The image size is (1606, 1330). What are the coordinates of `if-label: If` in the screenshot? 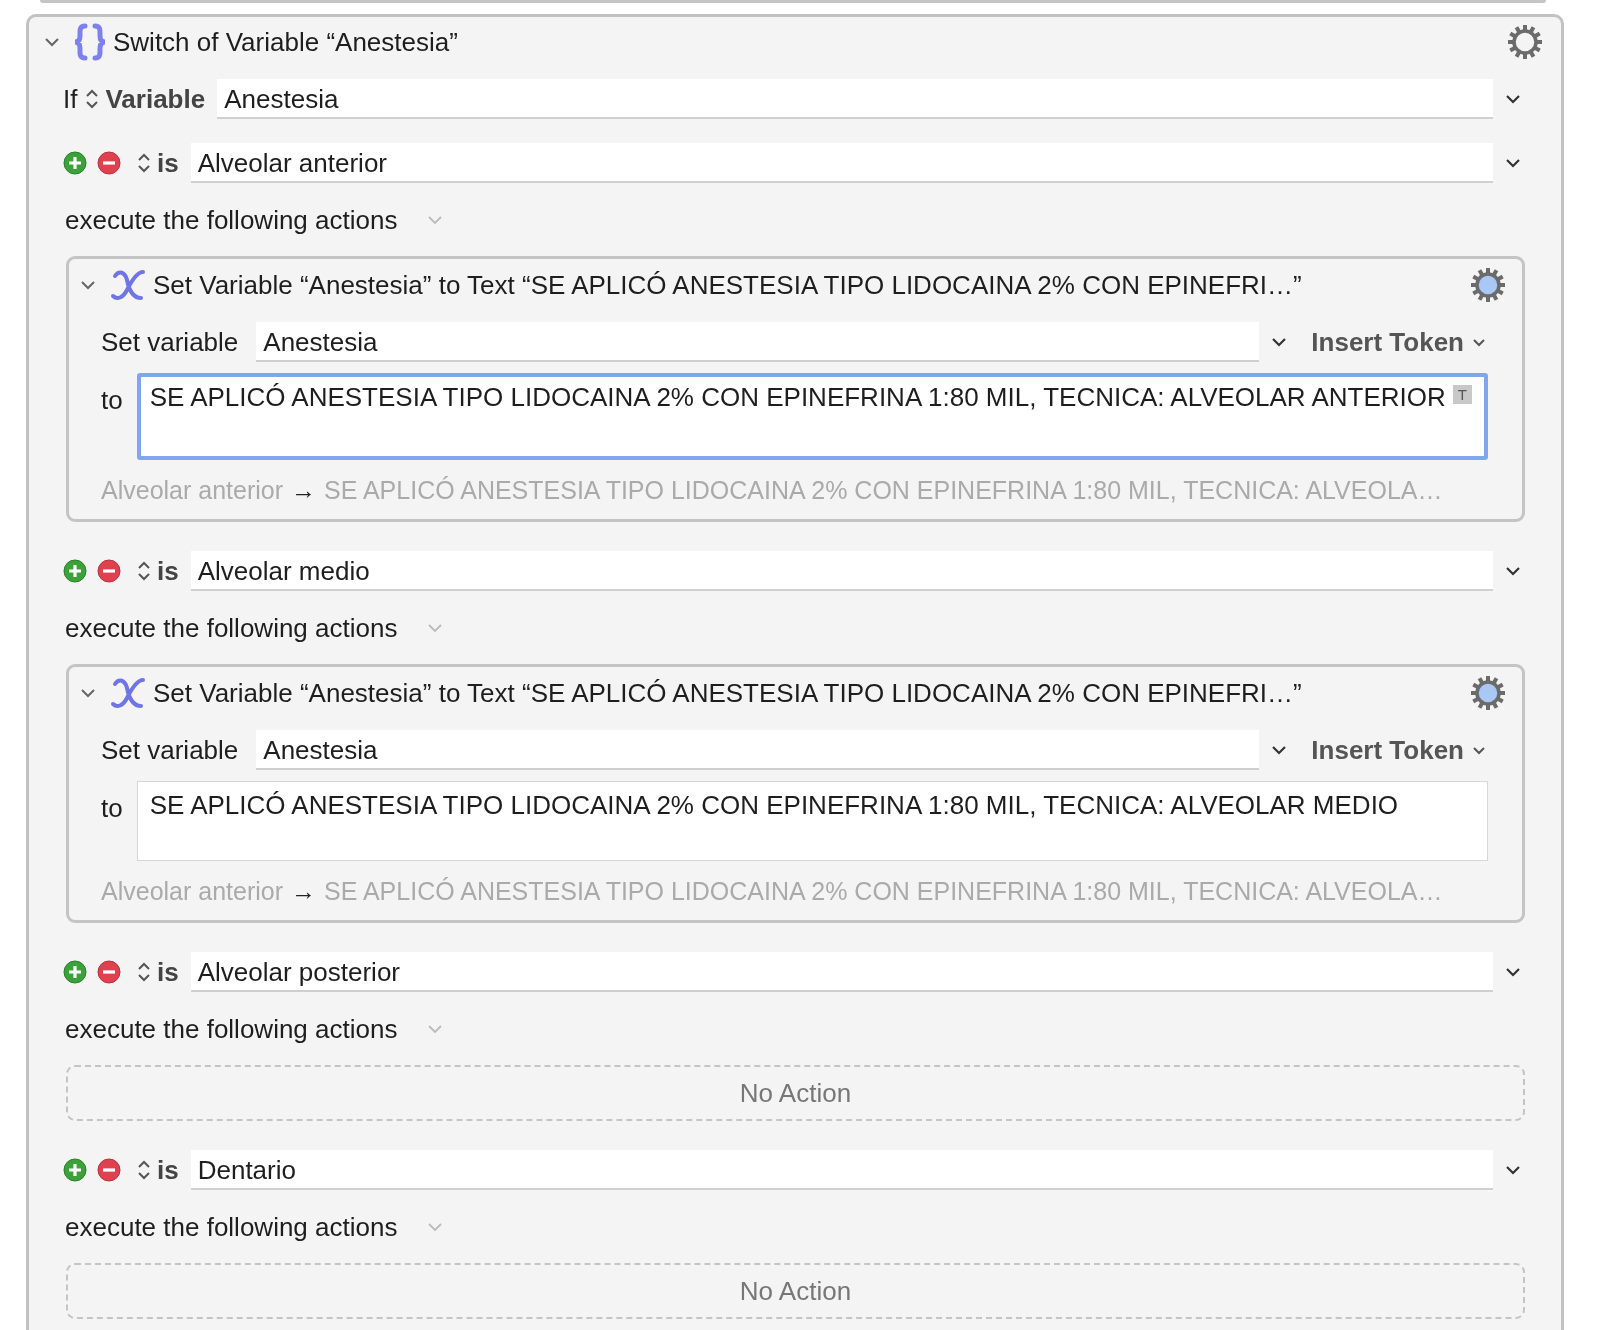 It's located at (70, 99).